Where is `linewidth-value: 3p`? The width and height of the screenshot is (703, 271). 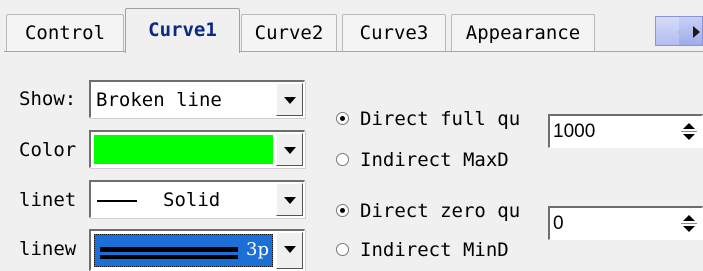
linewidth-value: 3p is located at coordinates (257, 249).